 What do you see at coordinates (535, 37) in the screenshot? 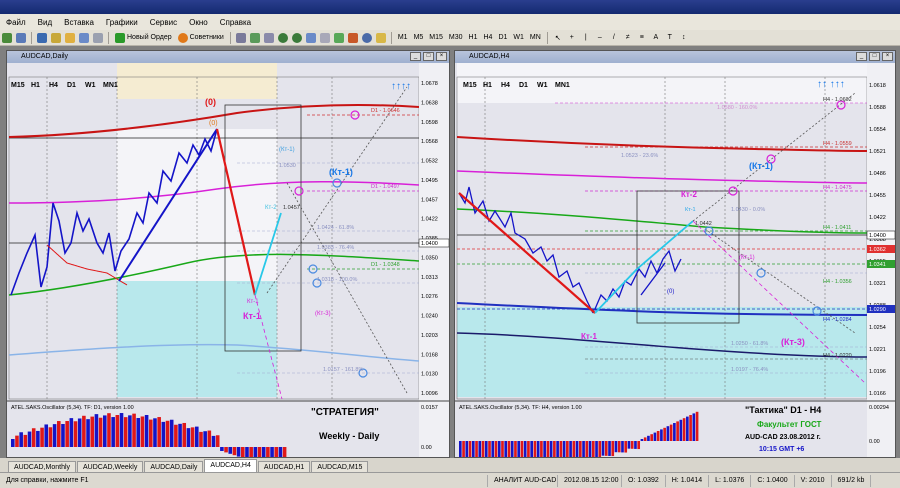
I see `timeframe-mn: MN` at bounding box center [535, 37].